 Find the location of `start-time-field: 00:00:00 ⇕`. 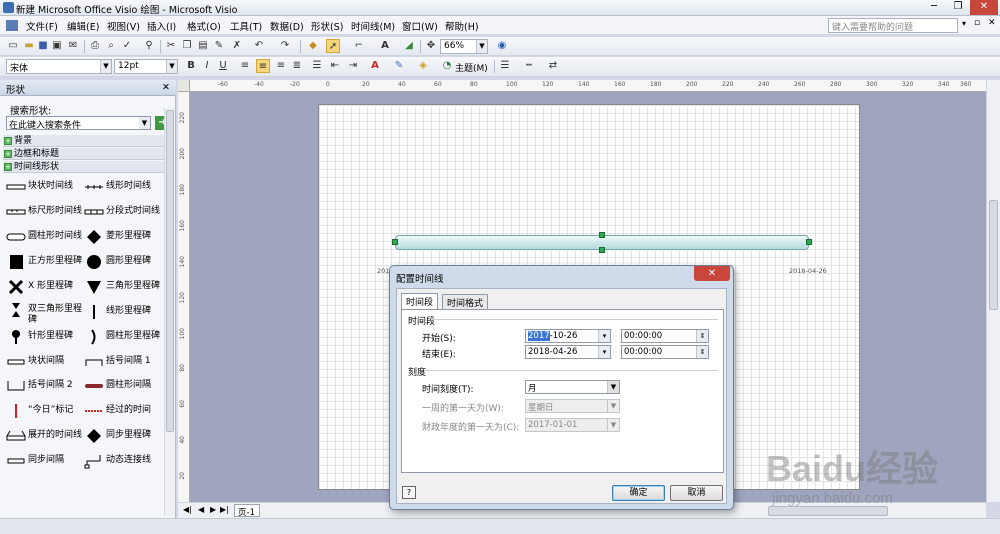

start-time-field: 00:00:00 ⇕ is located at coordinates (665, 336).